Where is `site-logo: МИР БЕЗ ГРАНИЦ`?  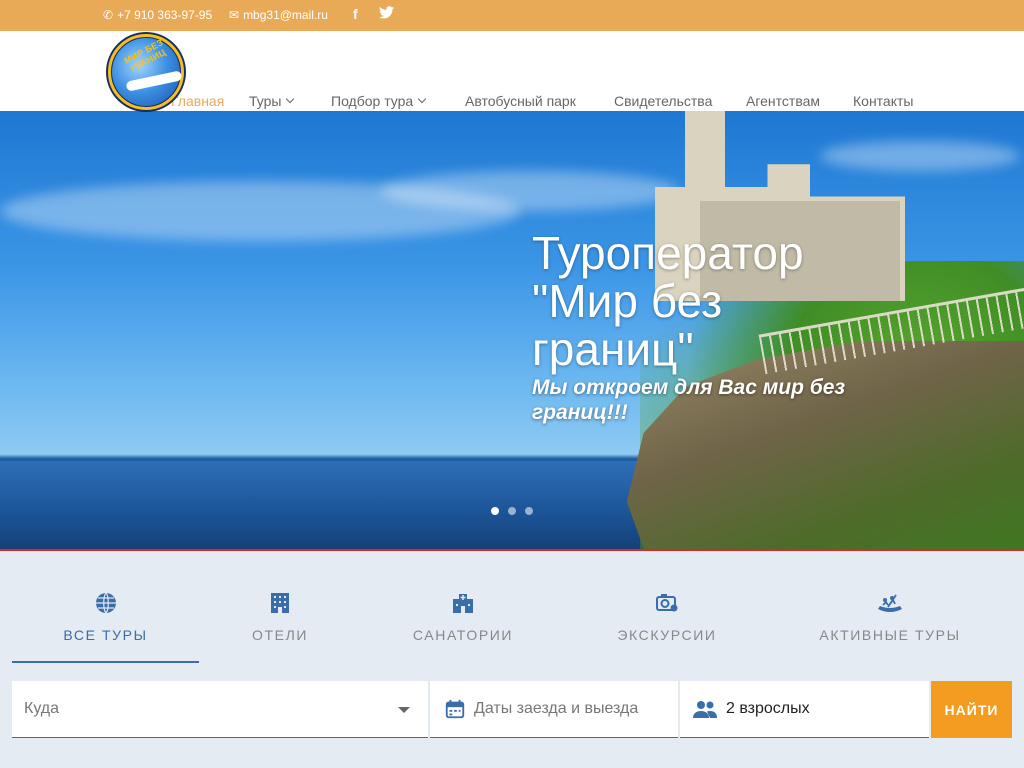
site-logo: МИР БЕЗ ГРАНИЦ is located at coordinates (146, 72).